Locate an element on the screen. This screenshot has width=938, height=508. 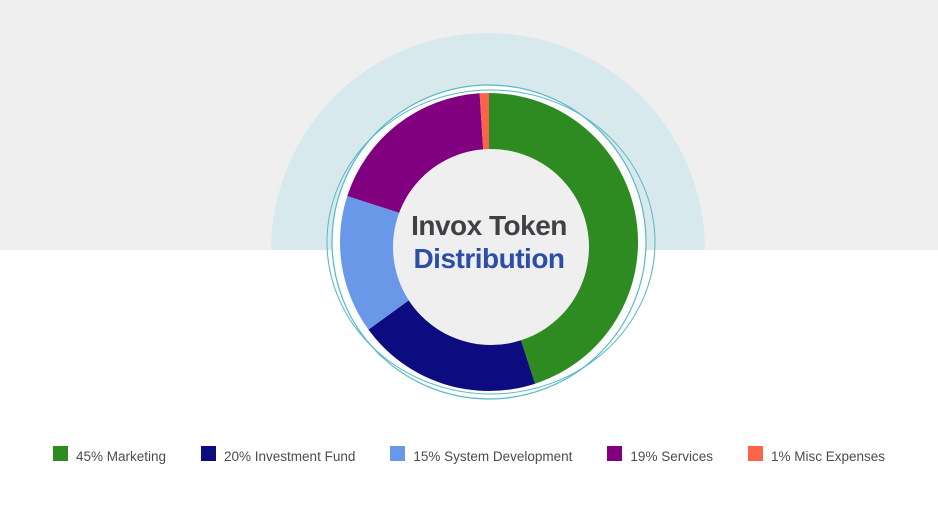
legend-label: 20% Investment Fund is located at coordinates (290, 456).